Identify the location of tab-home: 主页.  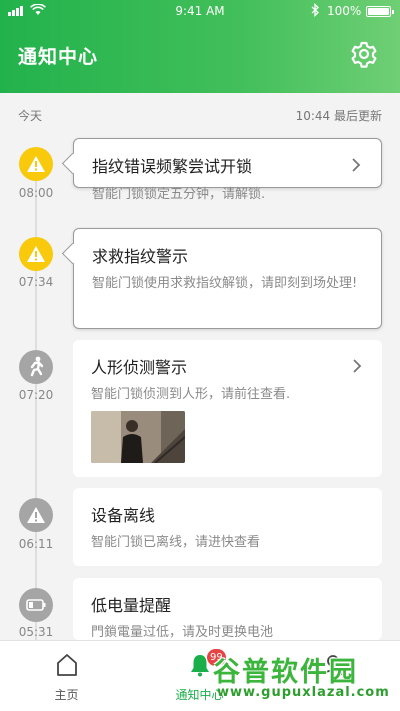
(66, 676).